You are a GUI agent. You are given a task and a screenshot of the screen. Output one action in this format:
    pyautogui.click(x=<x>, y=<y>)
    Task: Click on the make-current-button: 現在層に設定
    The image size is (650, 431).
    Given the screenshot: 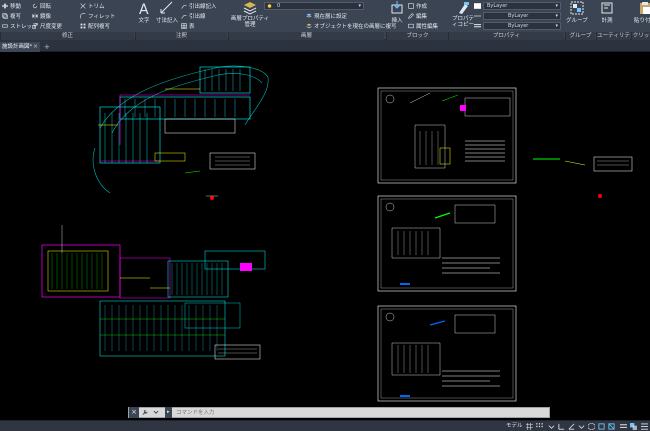 What is the action you would take?
    pyautogui.click(x=326, y=16)
    